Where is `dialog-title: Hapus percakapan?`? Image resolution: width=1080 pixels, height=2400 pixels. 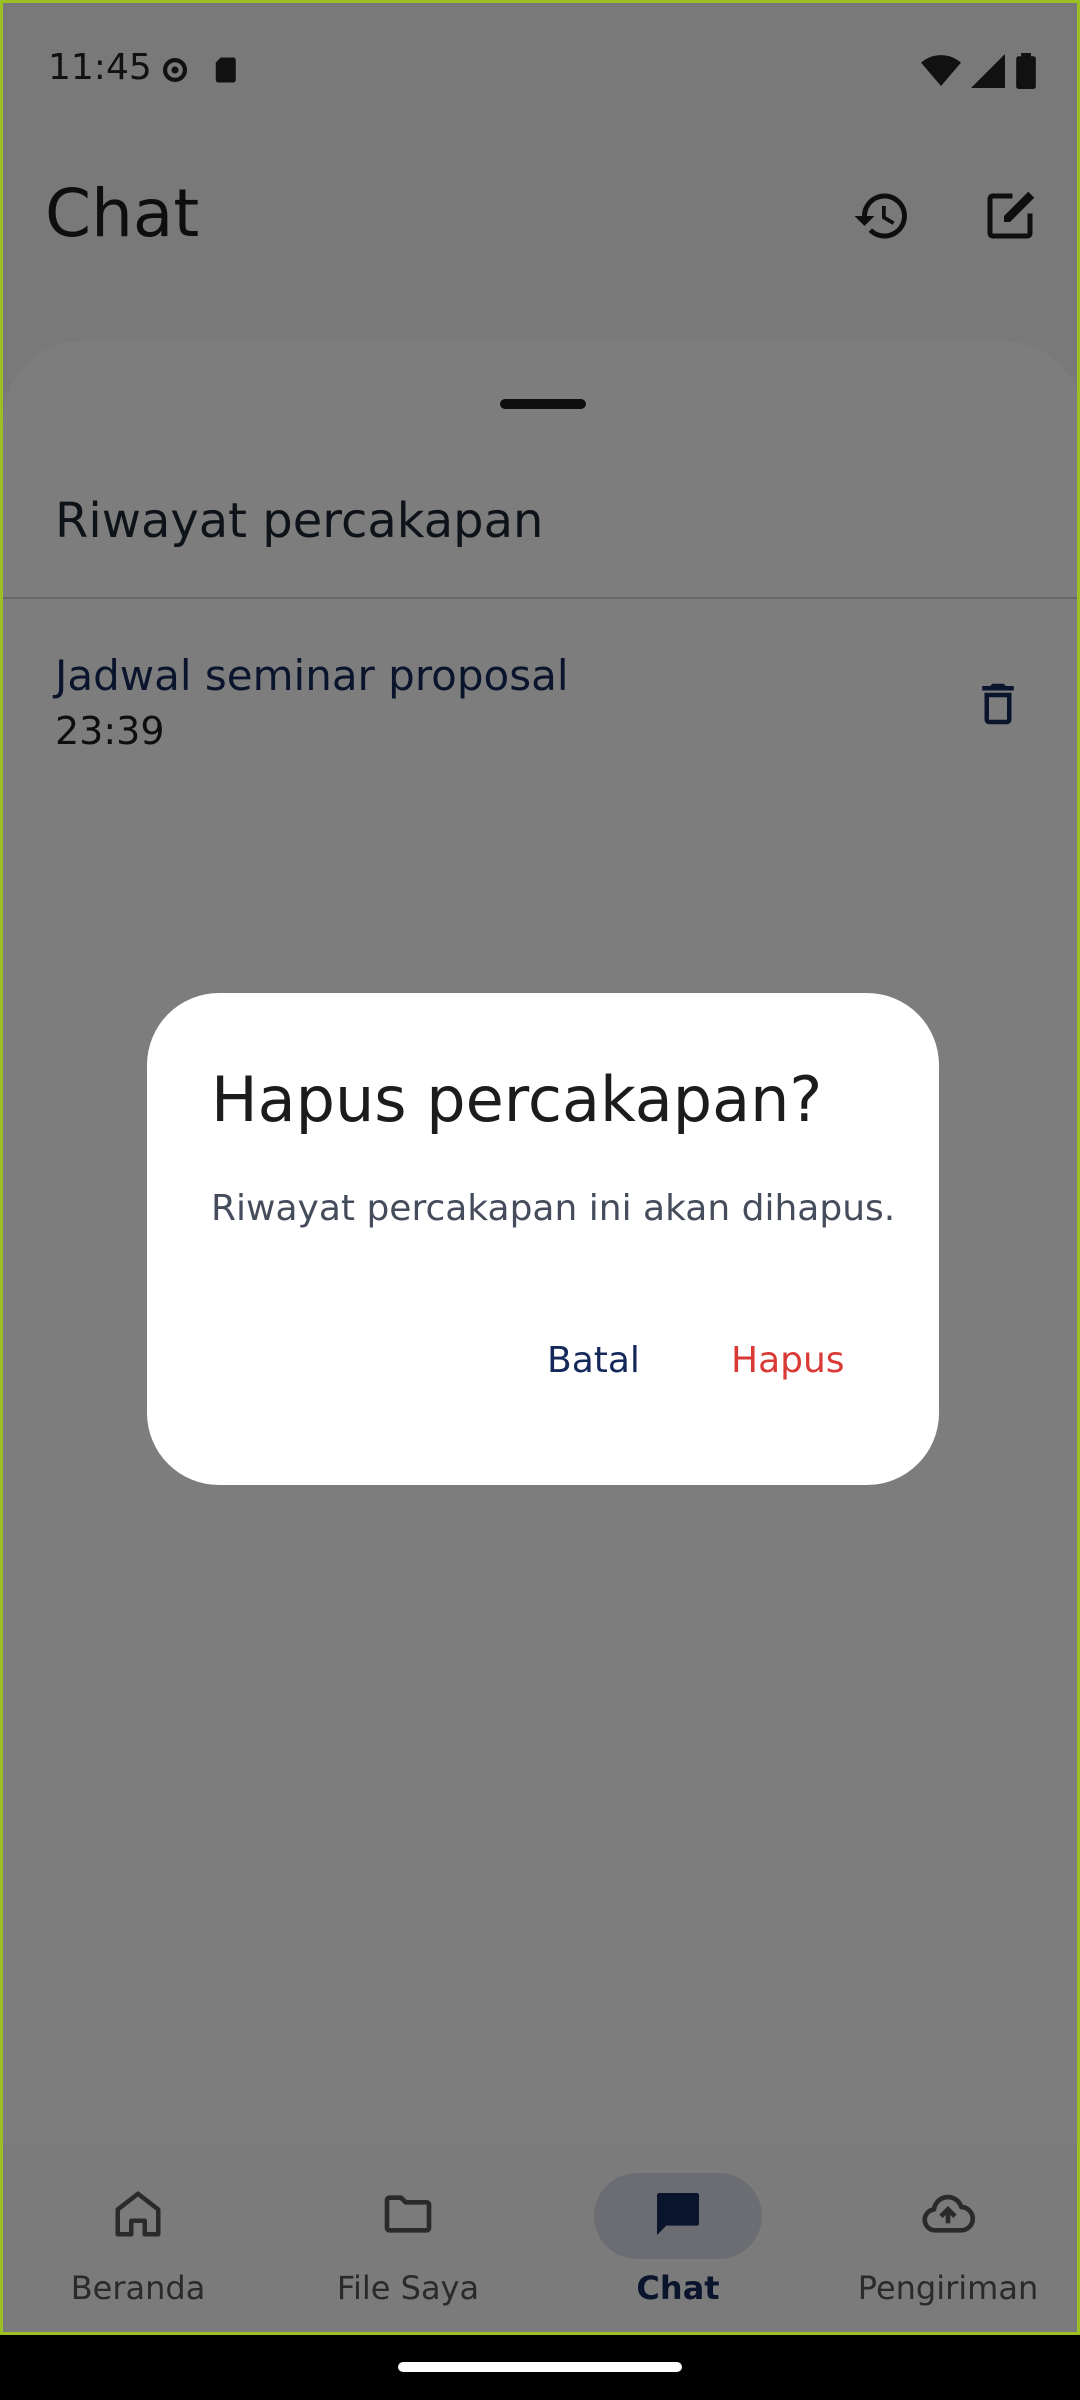
dialog-title: Hapus percakapan? is located at coordinates (517, 1099).